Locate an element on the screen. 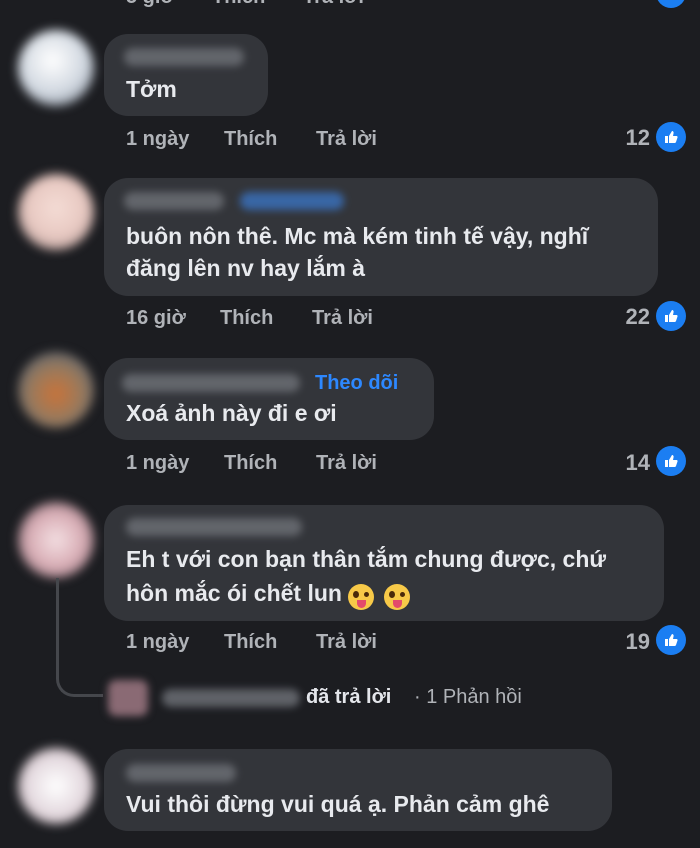  reply-summary: đã trả lời · 1 Phản hồi is located at coordinates (324, 698).